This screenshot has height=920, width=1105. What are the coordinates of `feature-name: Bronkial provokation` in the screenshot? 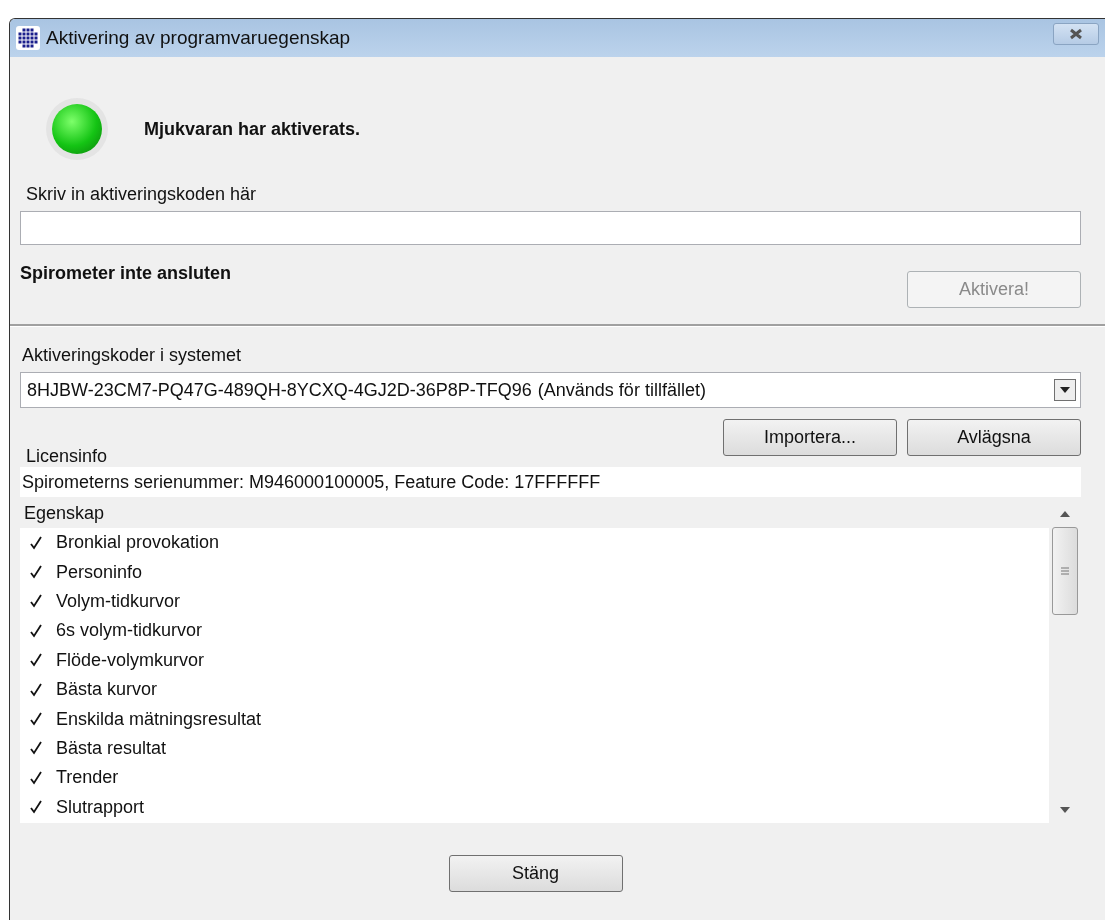 It's located at (138, 543).